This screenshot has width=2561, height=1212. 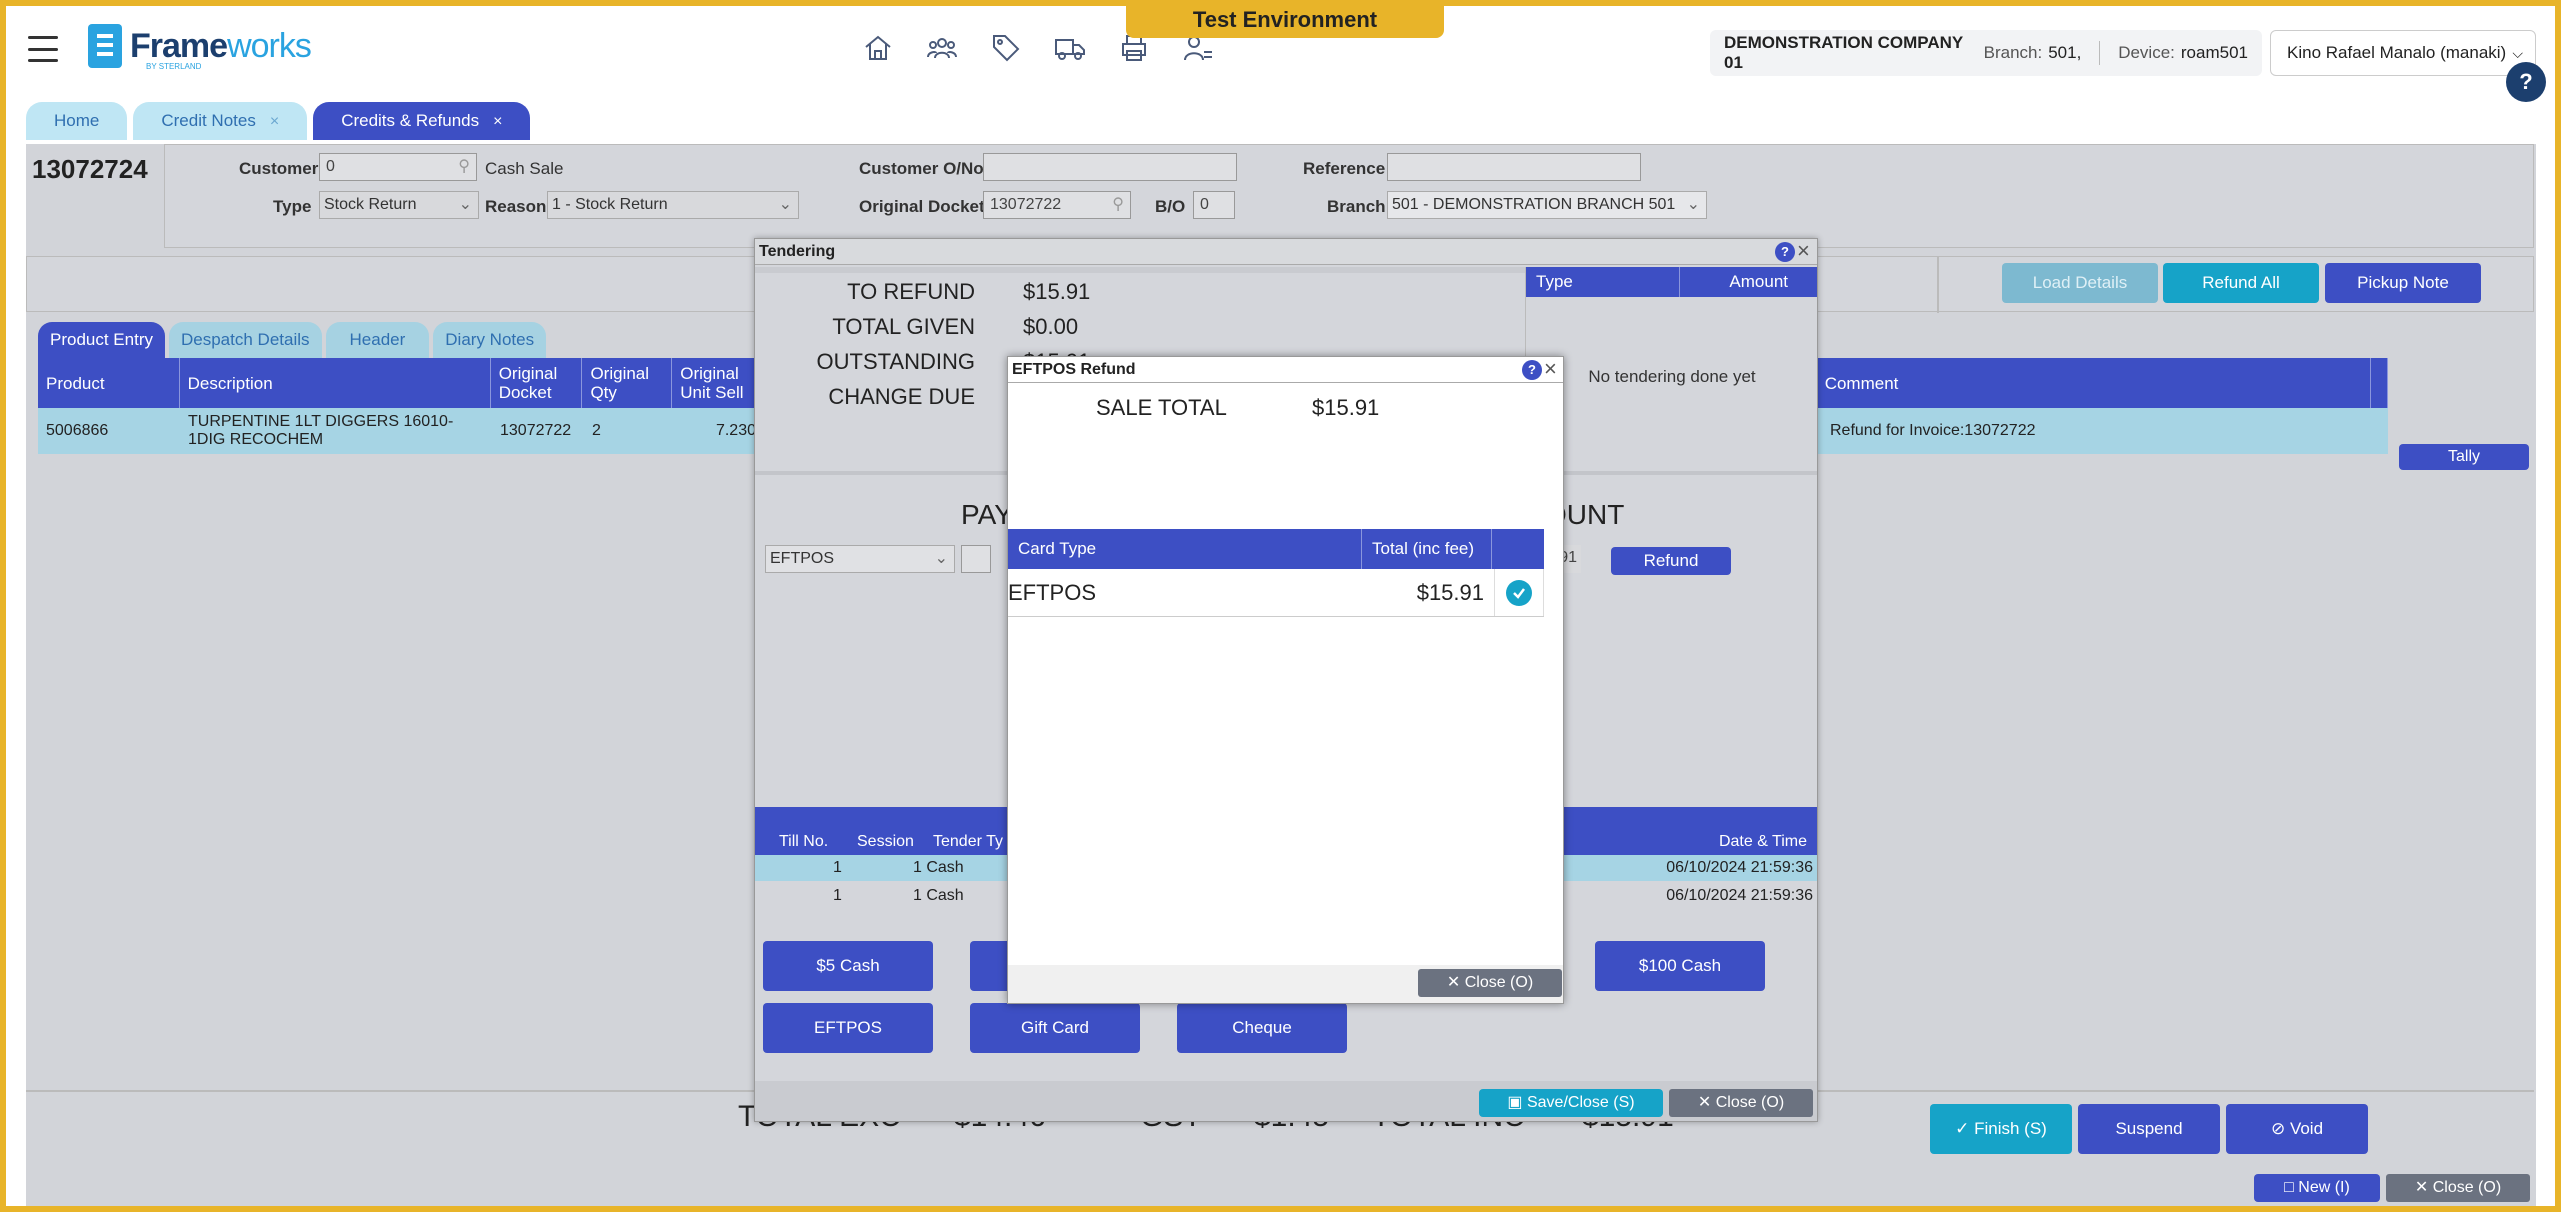 I want to click on users-icon, so click(x=942, y=48).